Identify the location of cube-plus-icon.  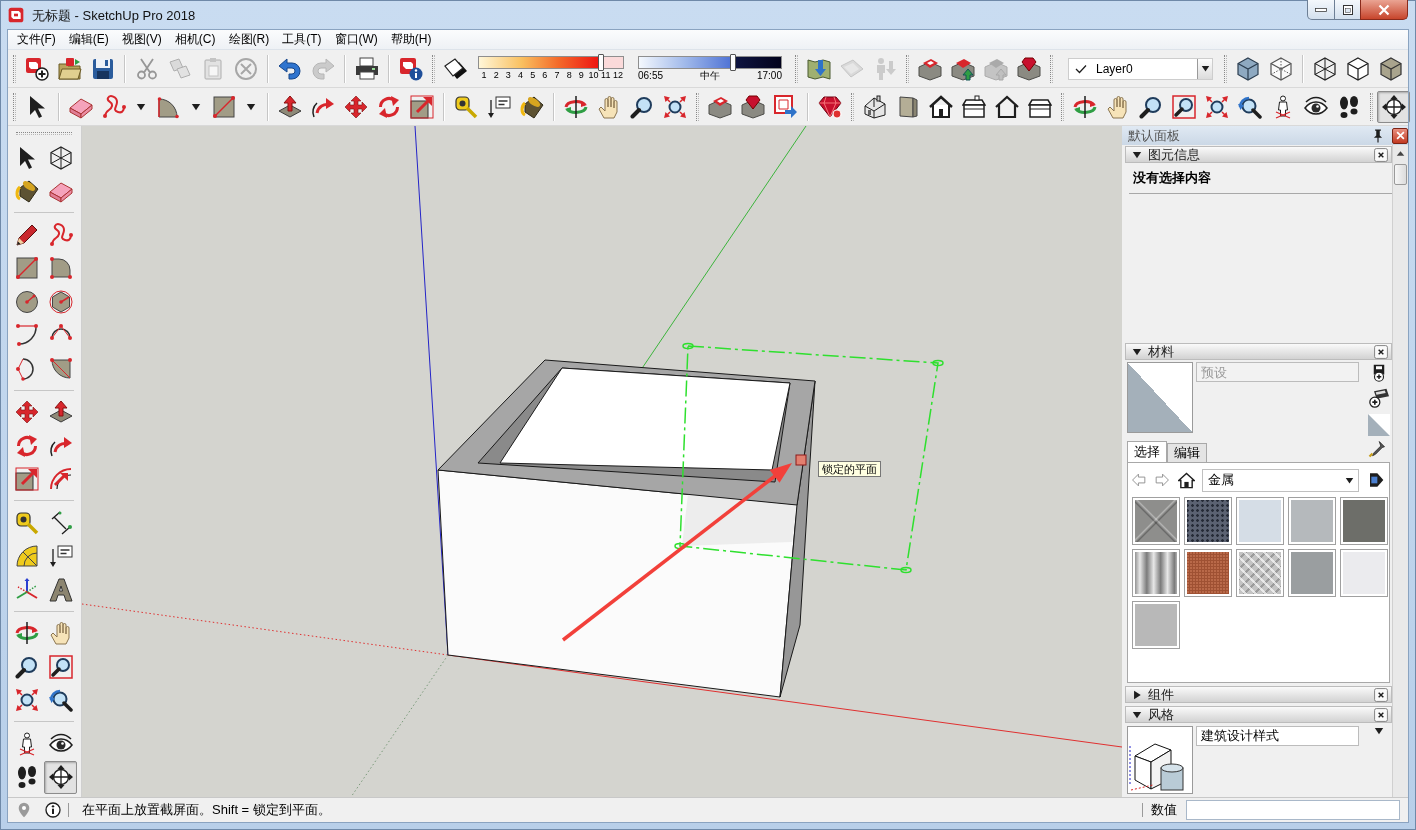
(36, 68).